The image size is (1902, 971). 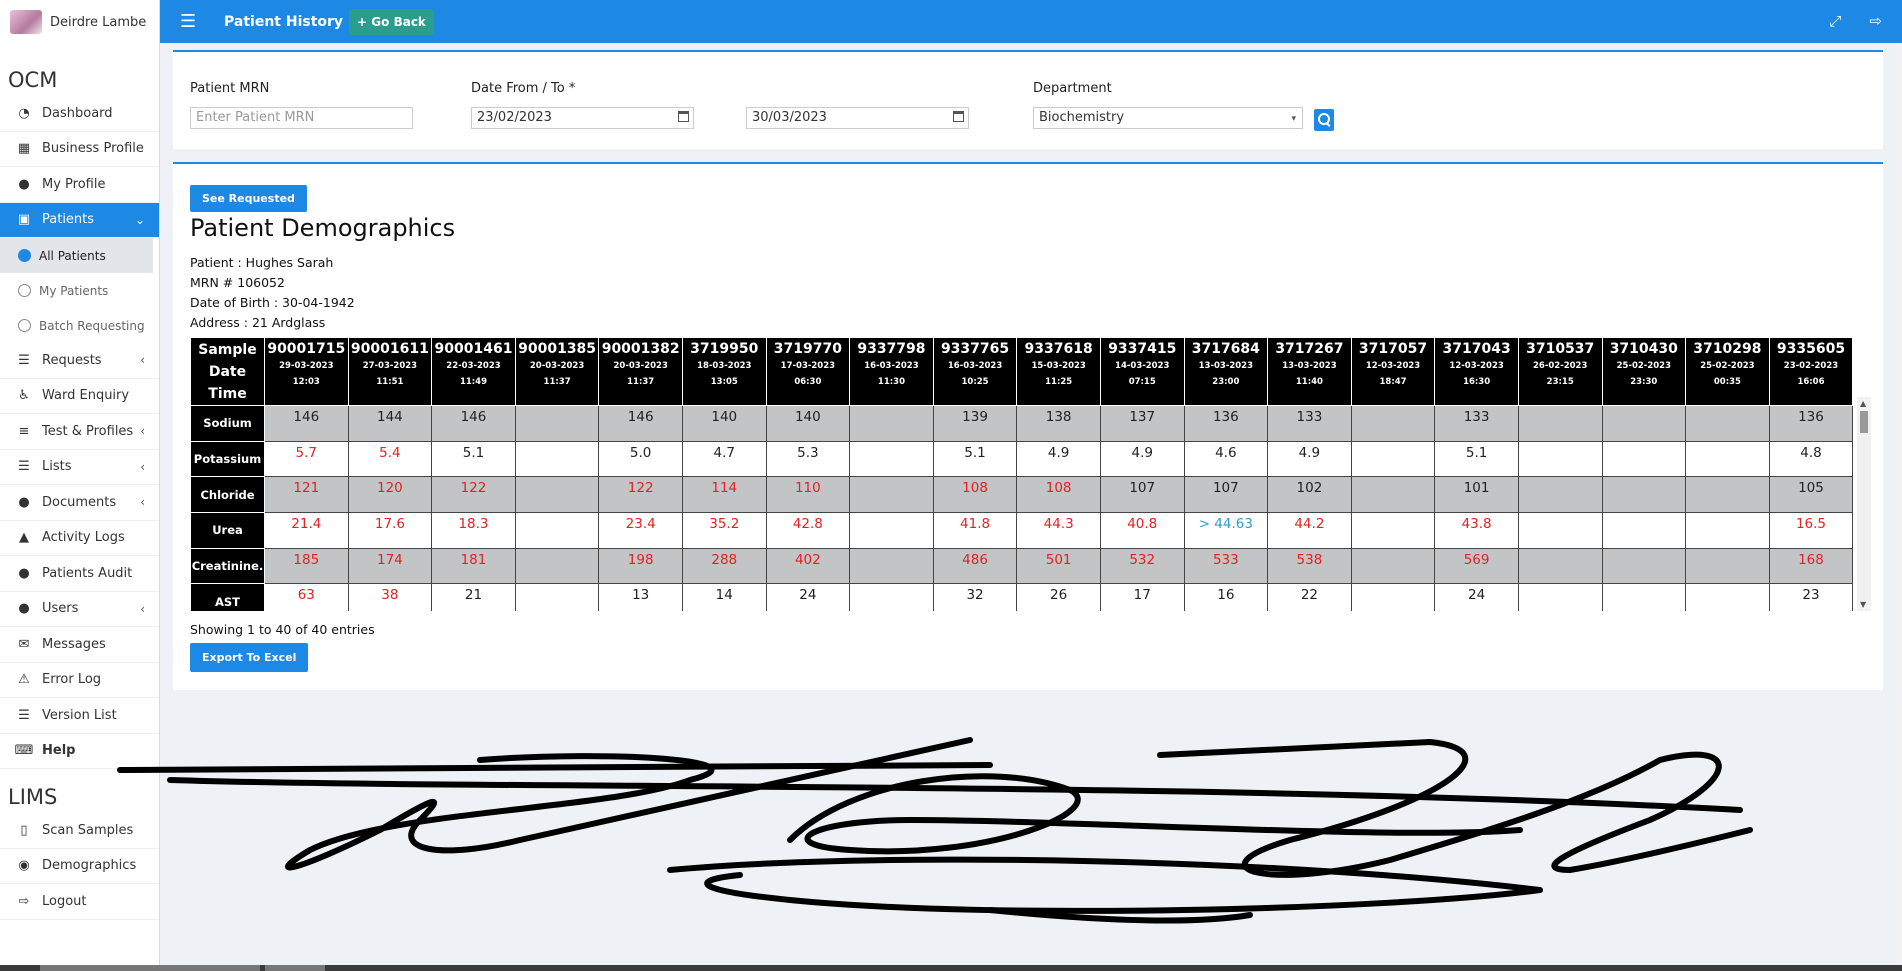 I want to click on result-cell: 102, so click(x=1309, y=495).